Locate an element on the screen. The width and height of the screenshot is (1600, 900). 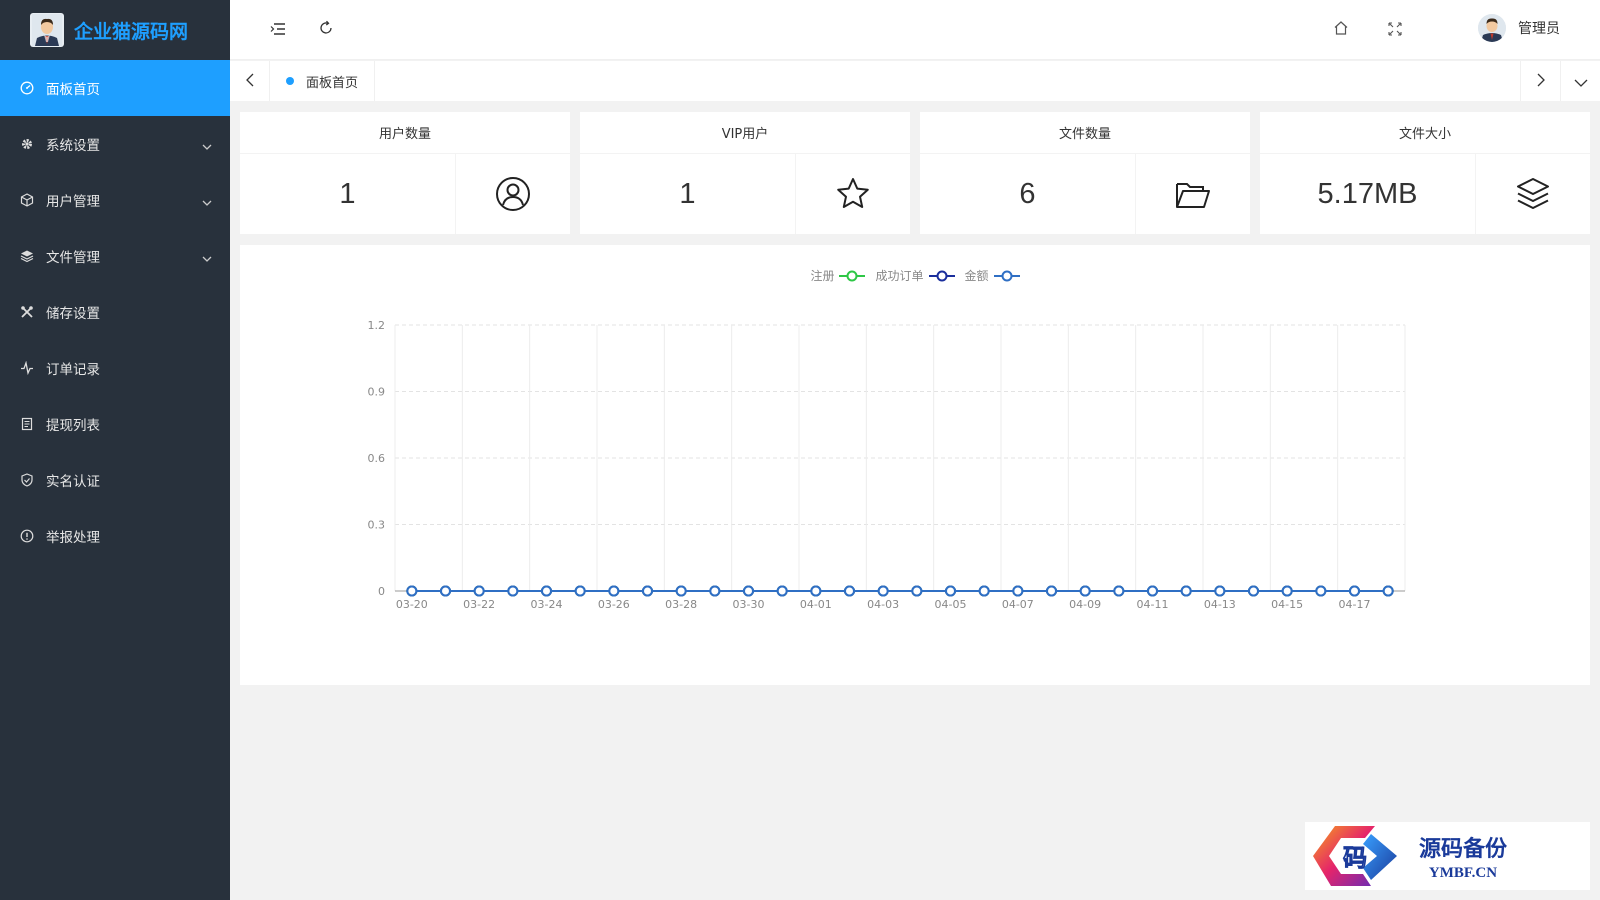
stat-card-title: 文件数量 is located at coordinates (1085, 133).